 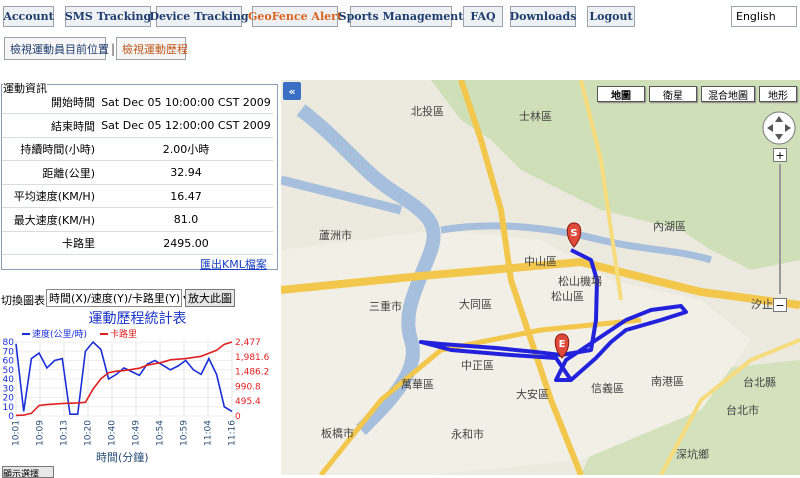 What do you see at coordinates (728, 94) in the screenshot?
I see `map-type-hybrid-button: 混合地圖` at bounding box center [728, 94].